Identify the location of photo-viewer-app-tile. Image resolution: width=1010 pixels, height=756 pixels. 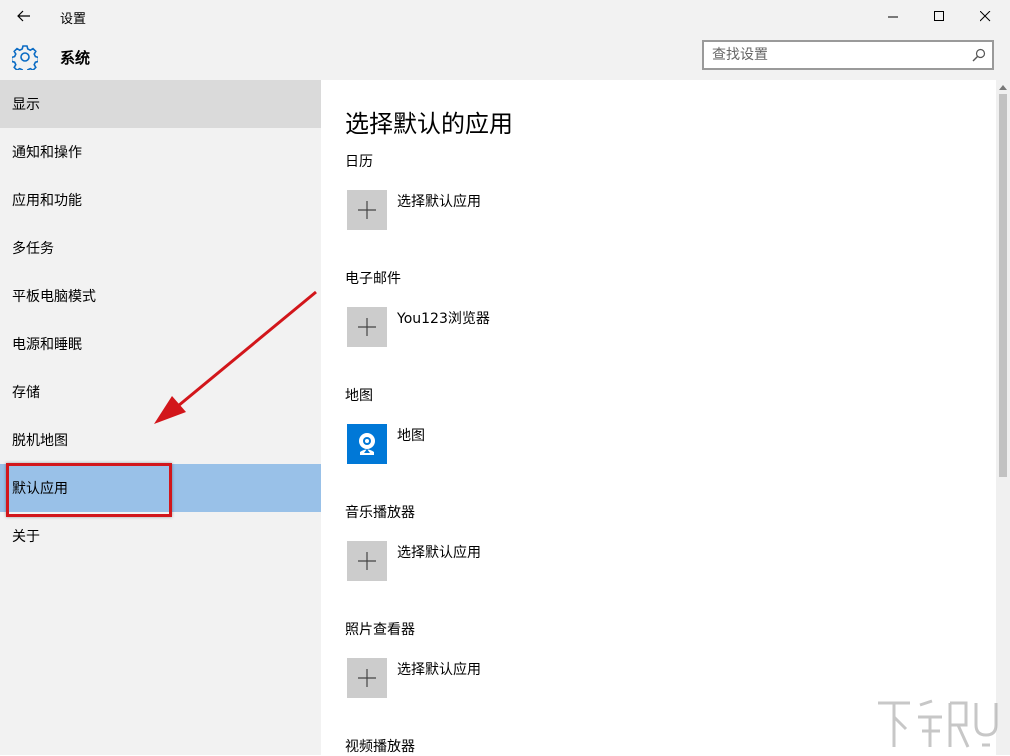
(367, 678).